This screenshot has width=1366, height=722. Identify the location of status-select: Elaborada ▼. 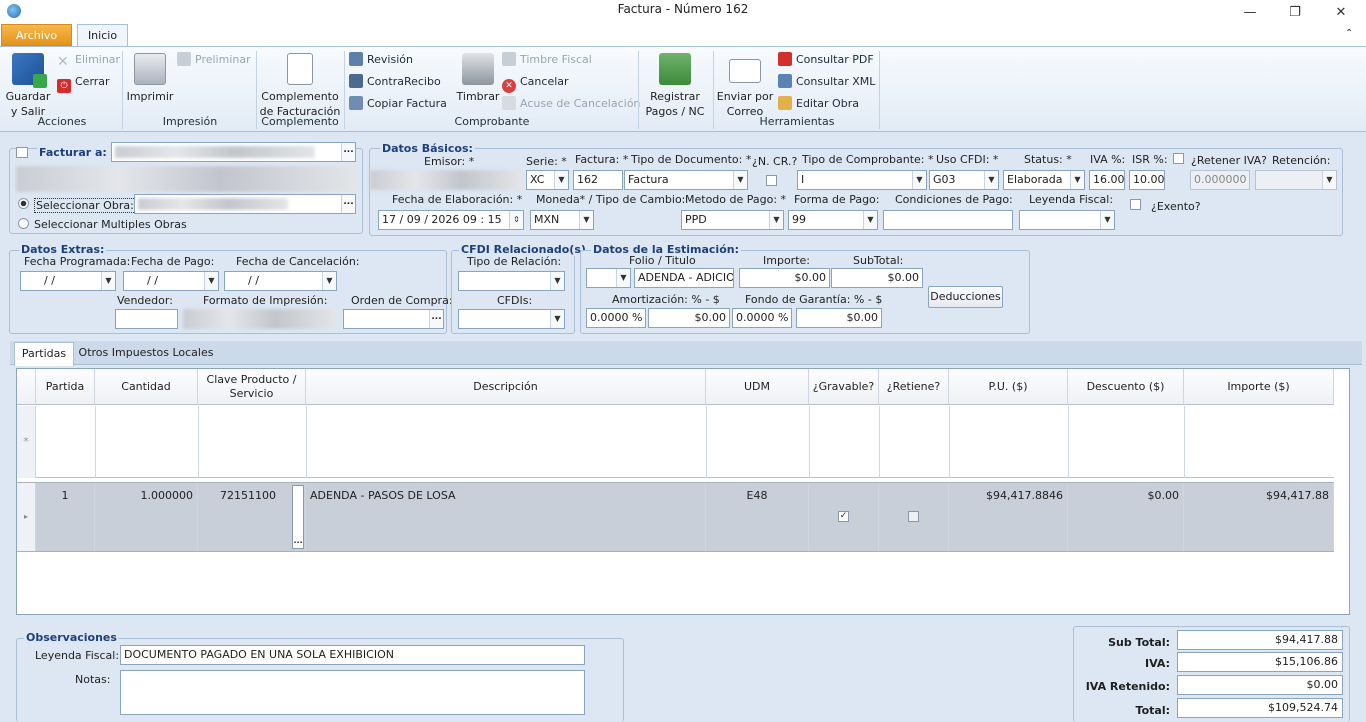
(1044, 180).